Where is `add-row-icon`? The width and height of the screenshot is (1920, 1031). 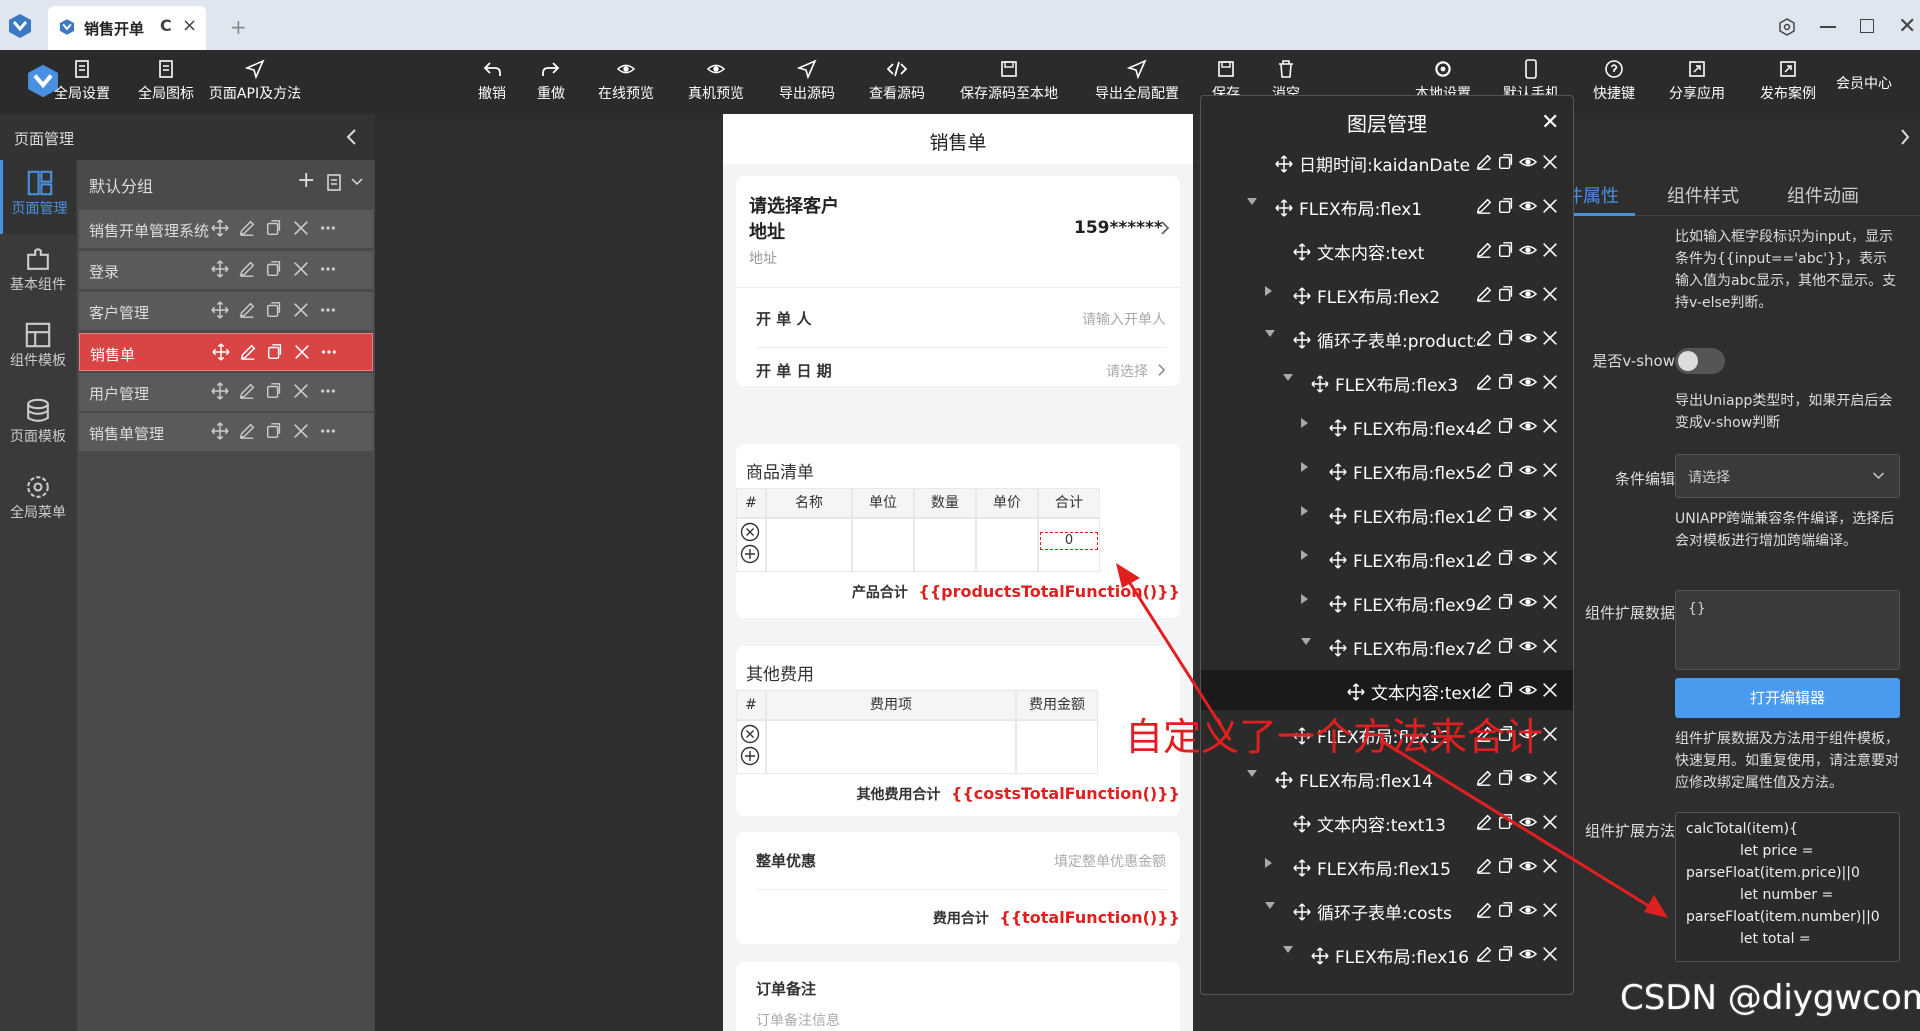 add-row-icon is located at coordinates (750, 554).